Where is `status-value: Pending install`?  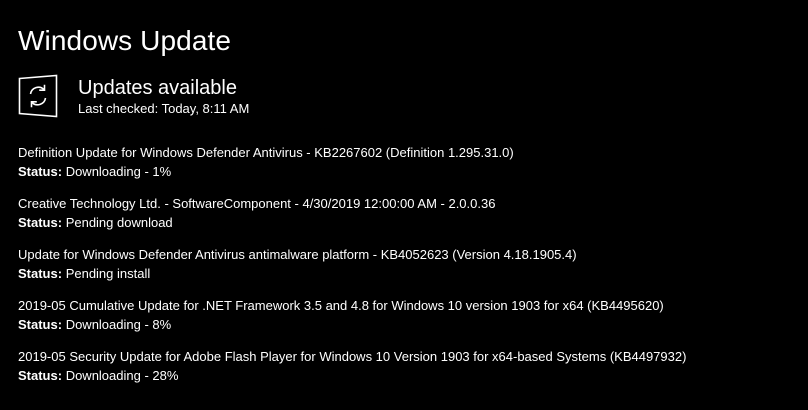
status-value: Pending install is located at coordinates (108, 273).